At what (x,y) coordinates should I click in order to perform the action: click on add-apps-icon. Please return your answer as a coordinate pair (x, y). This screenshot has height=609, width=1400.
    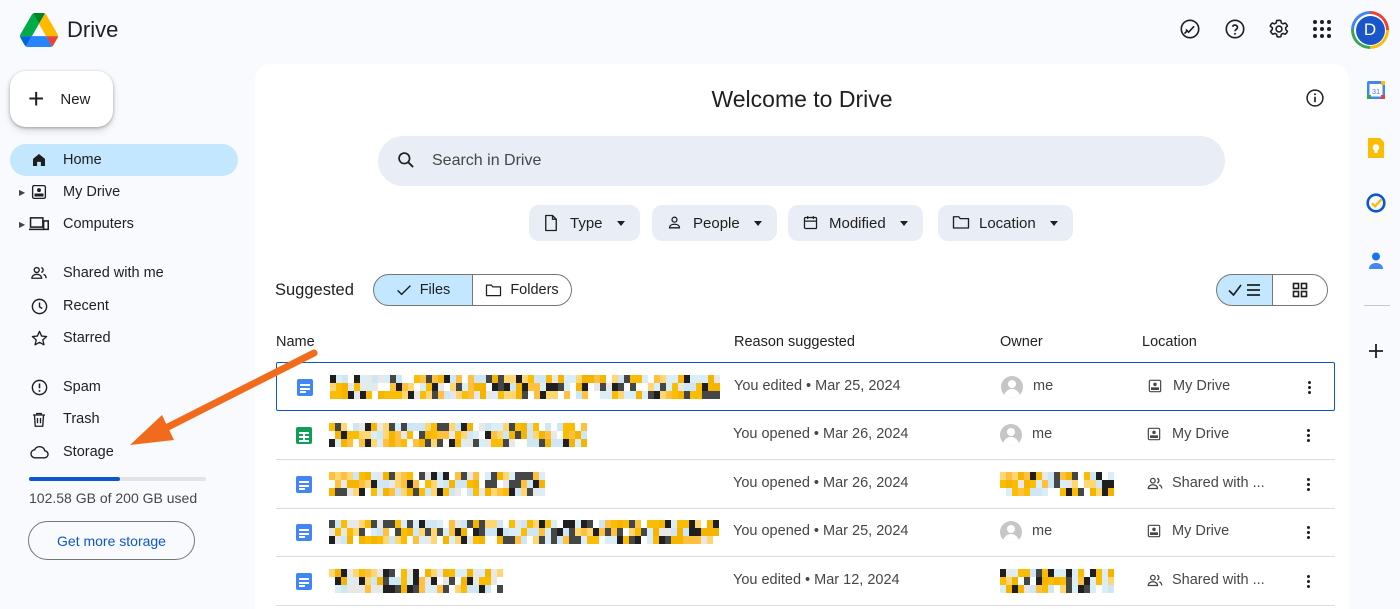
    Looking at the image, I should click on (1377, 352).